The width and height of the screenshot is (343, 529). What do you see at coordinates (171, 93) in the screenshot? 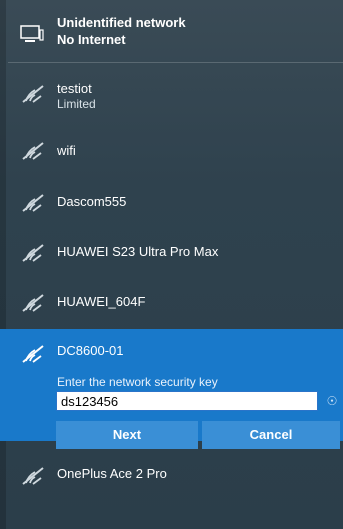
I see `network-item-testiot: testiot Limited` at bounding box center [171, 93].